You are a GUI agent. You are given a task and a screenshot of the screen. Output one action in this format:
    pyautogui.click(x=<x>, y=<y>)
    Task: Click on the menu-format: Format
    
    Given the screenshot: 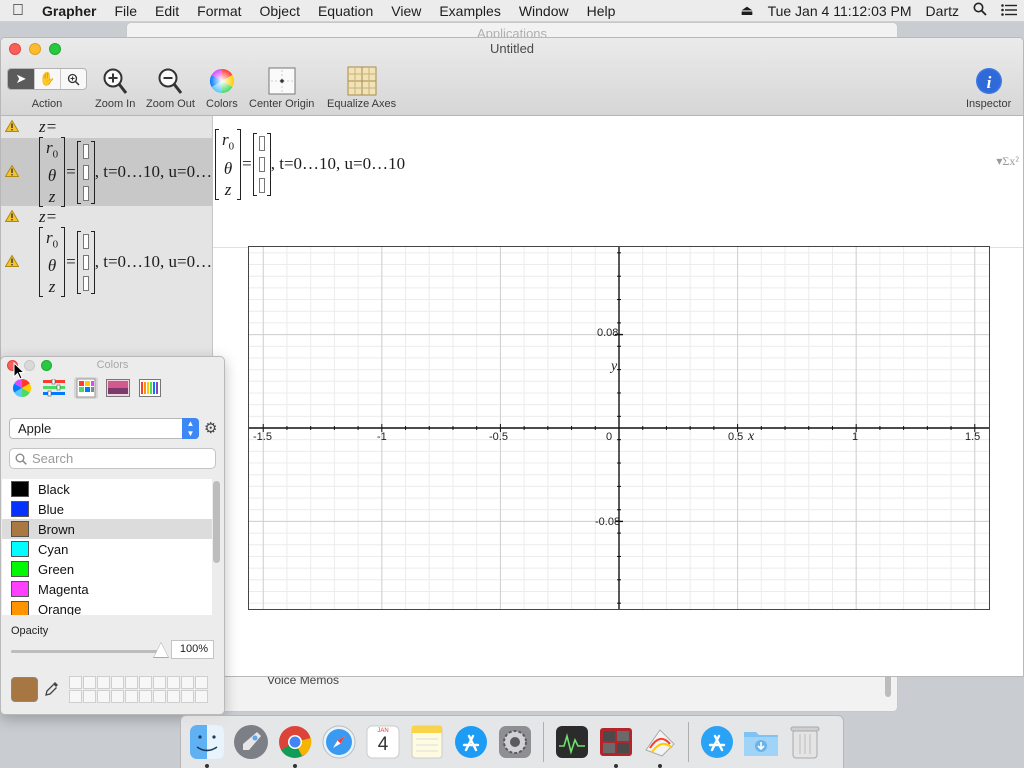 What is the action you would take?
    pyautogui.click(x=219, y=11)
    